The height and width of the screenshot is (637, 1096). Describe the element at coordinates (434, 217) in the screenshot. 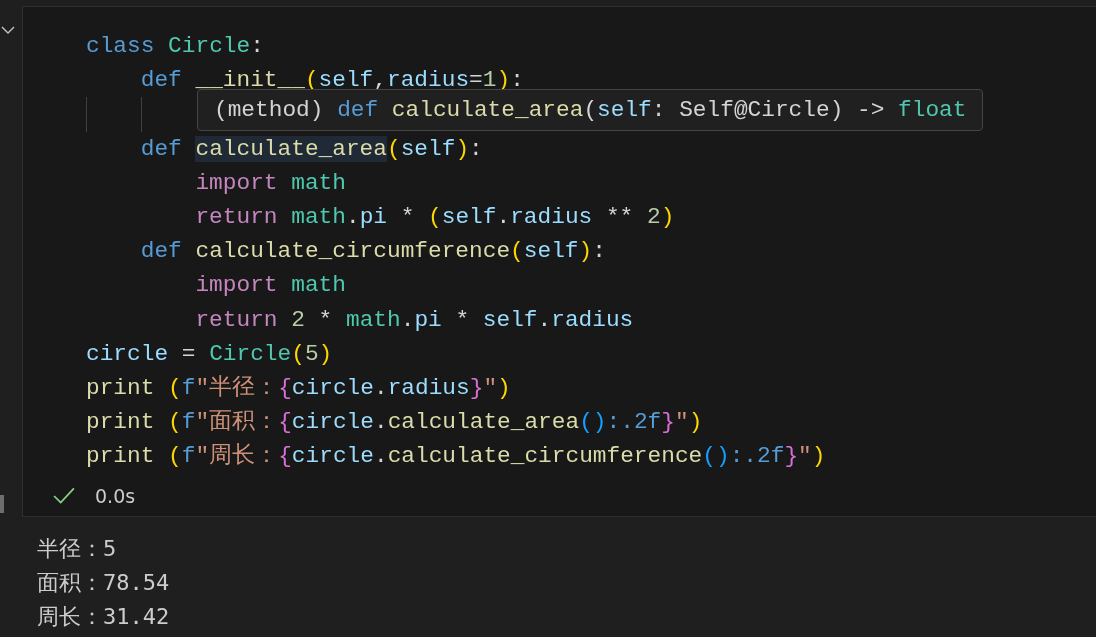

I see `code-line: return math.pi * (self.radius ** 2)` at that location.